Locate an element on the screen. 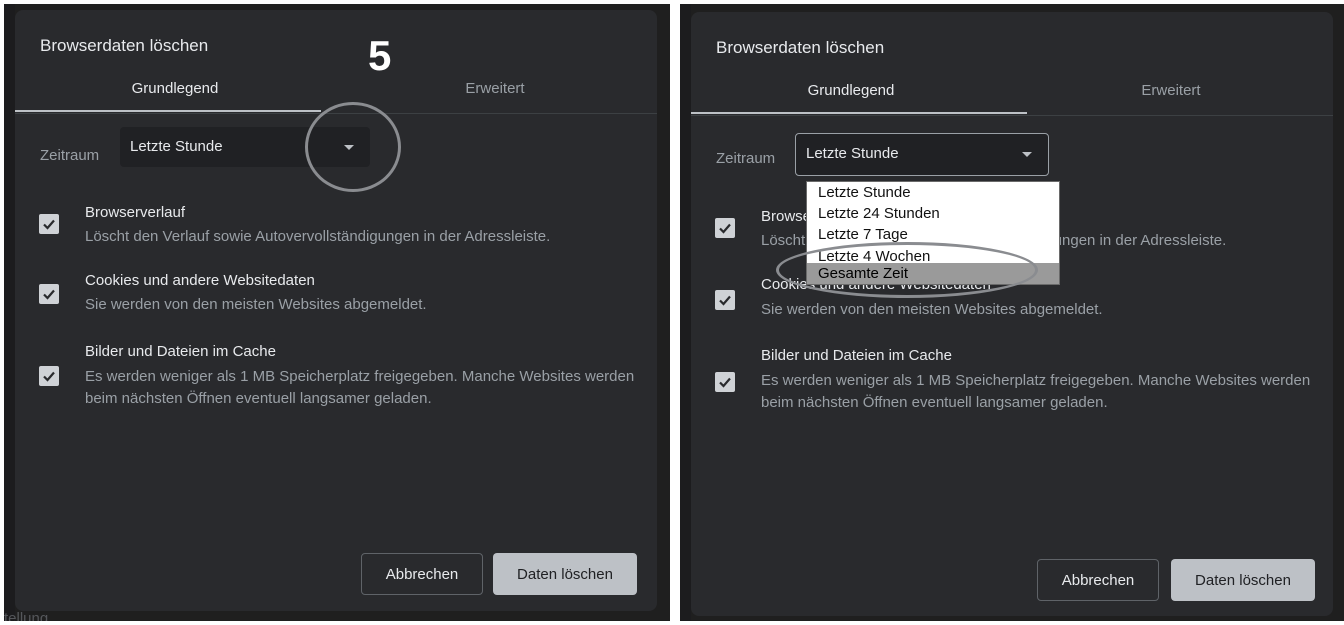 This screenshot has width=1344, height=625. dropdown-arrow-icon is located at coordinates (1027, 154).